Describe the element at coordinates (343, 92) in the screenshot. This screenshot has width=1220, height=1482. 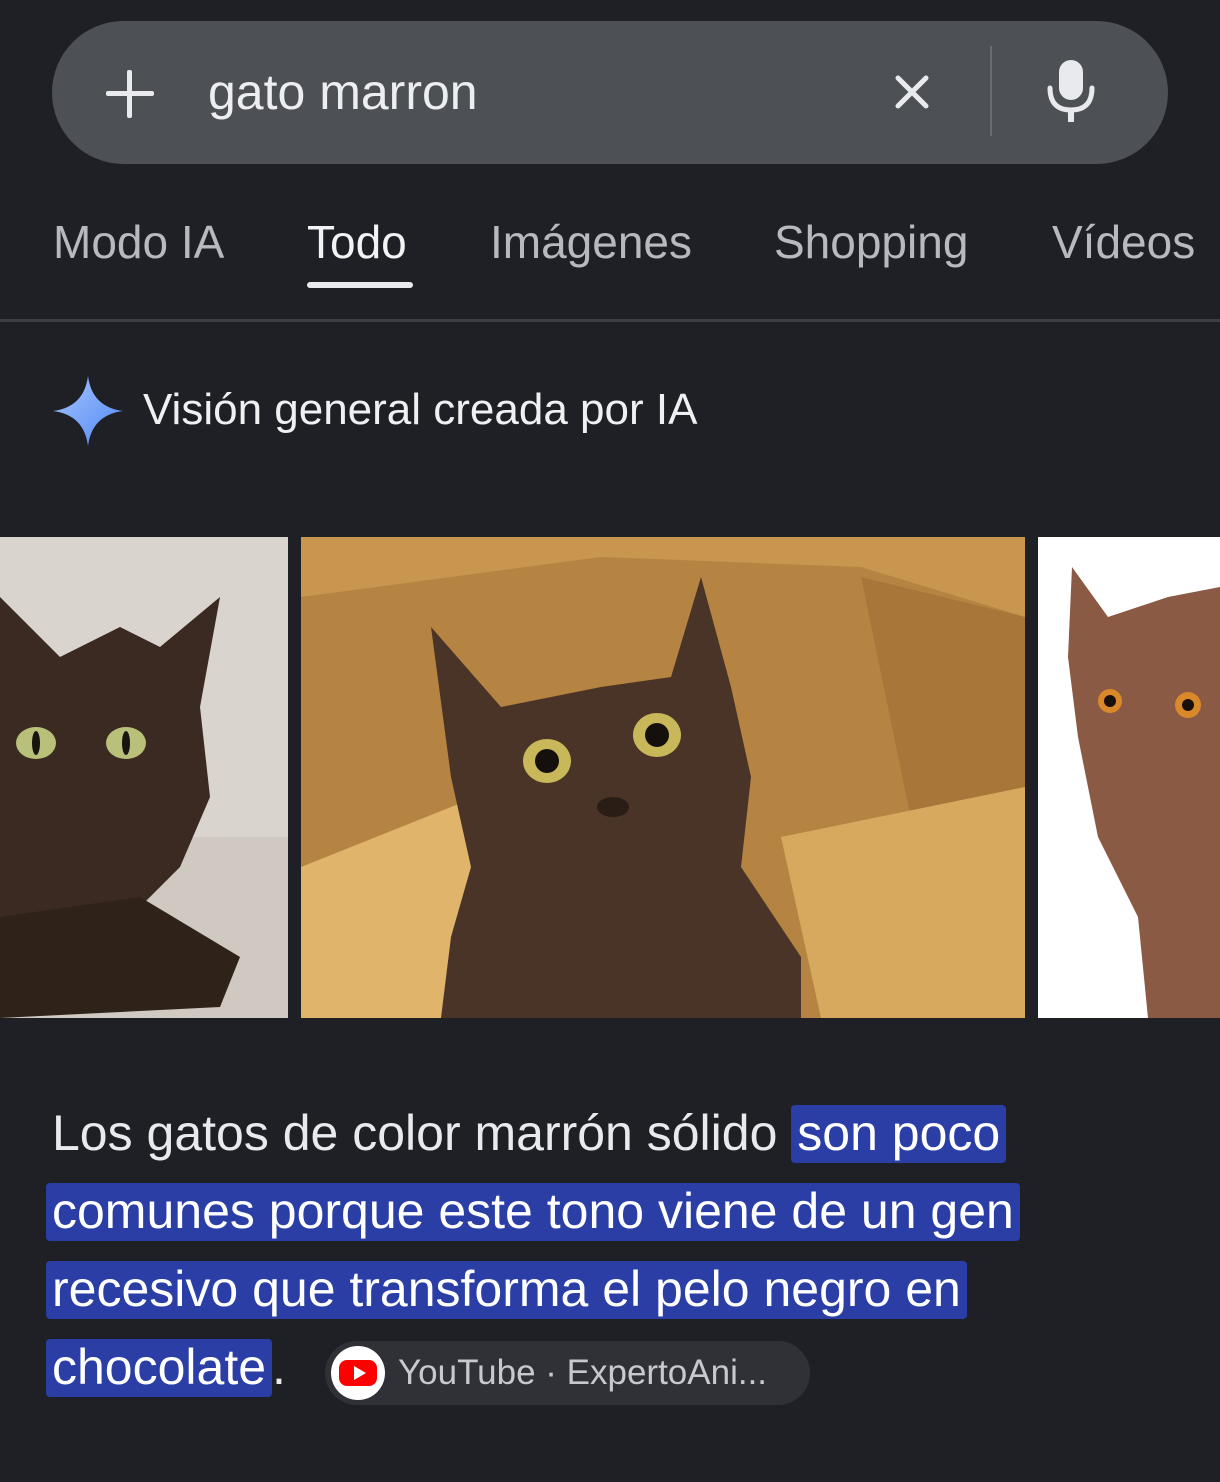
I see `search-input: gato marron` at that location.